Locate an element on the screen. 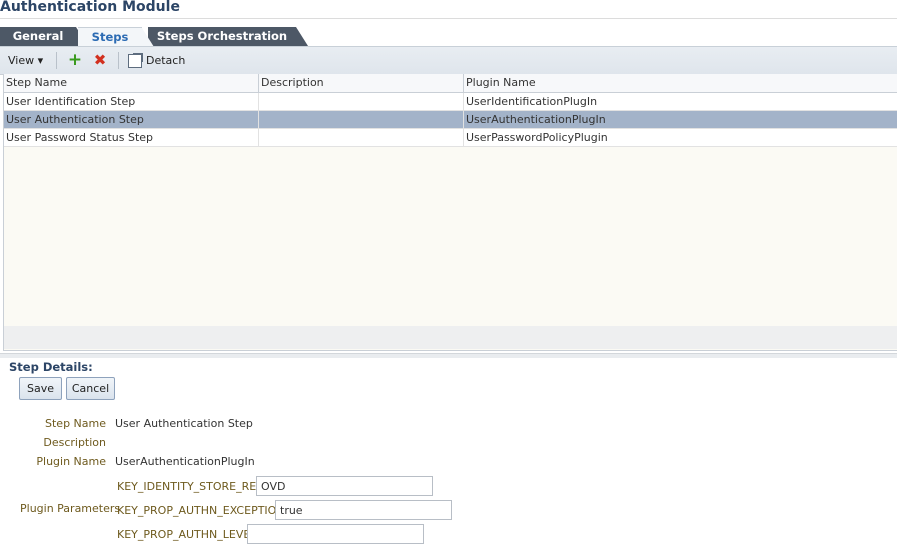  plugin-parameters-label: Plugin Parameters is located at coordinates (70, 508).